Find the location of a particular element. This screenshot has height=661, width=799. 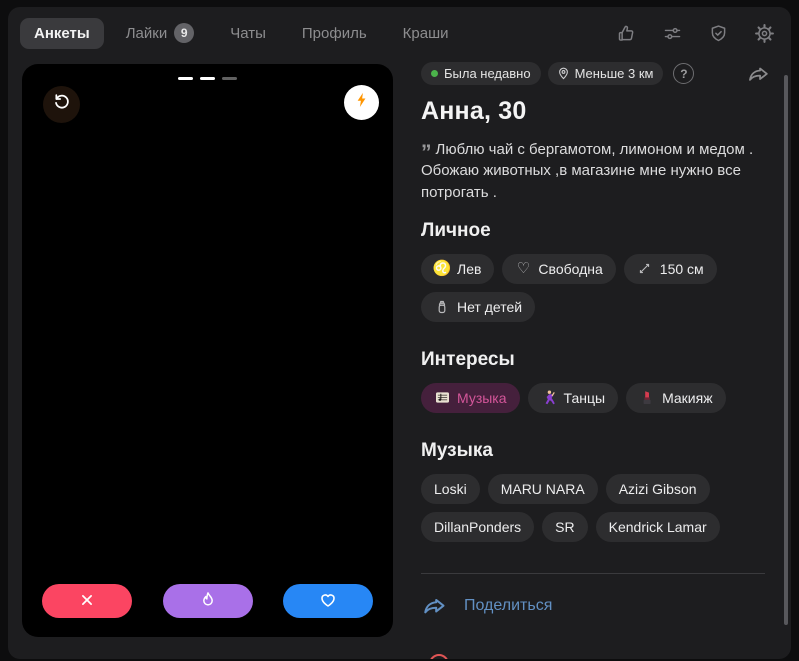

chip-artist: Azizi Gibson is located at coordinates (657, 488).